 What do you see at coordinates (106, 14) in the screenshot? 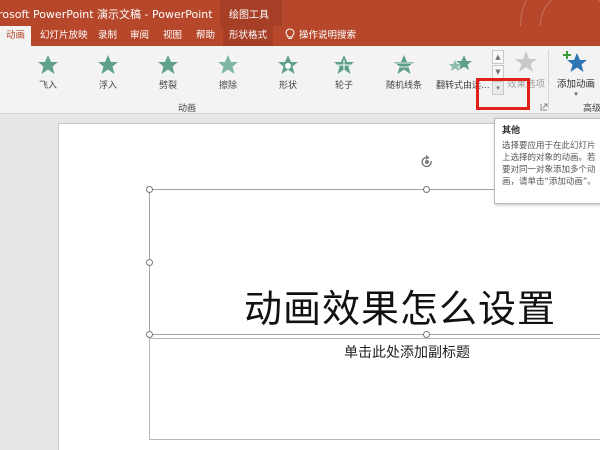
I see `window-title: rosoft PowerPoint 演示文稿 - PowerPoint` at bounding box center [106, 14].